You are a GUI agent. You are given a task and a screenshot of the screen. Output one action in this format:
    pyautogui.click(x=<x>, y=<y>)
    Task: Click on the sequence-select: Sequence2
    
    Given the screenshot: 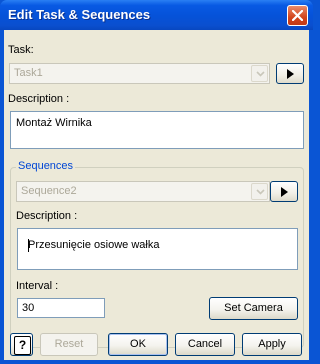 What is the action you would take?
    pyautogui.click(x=143, y=191)
    